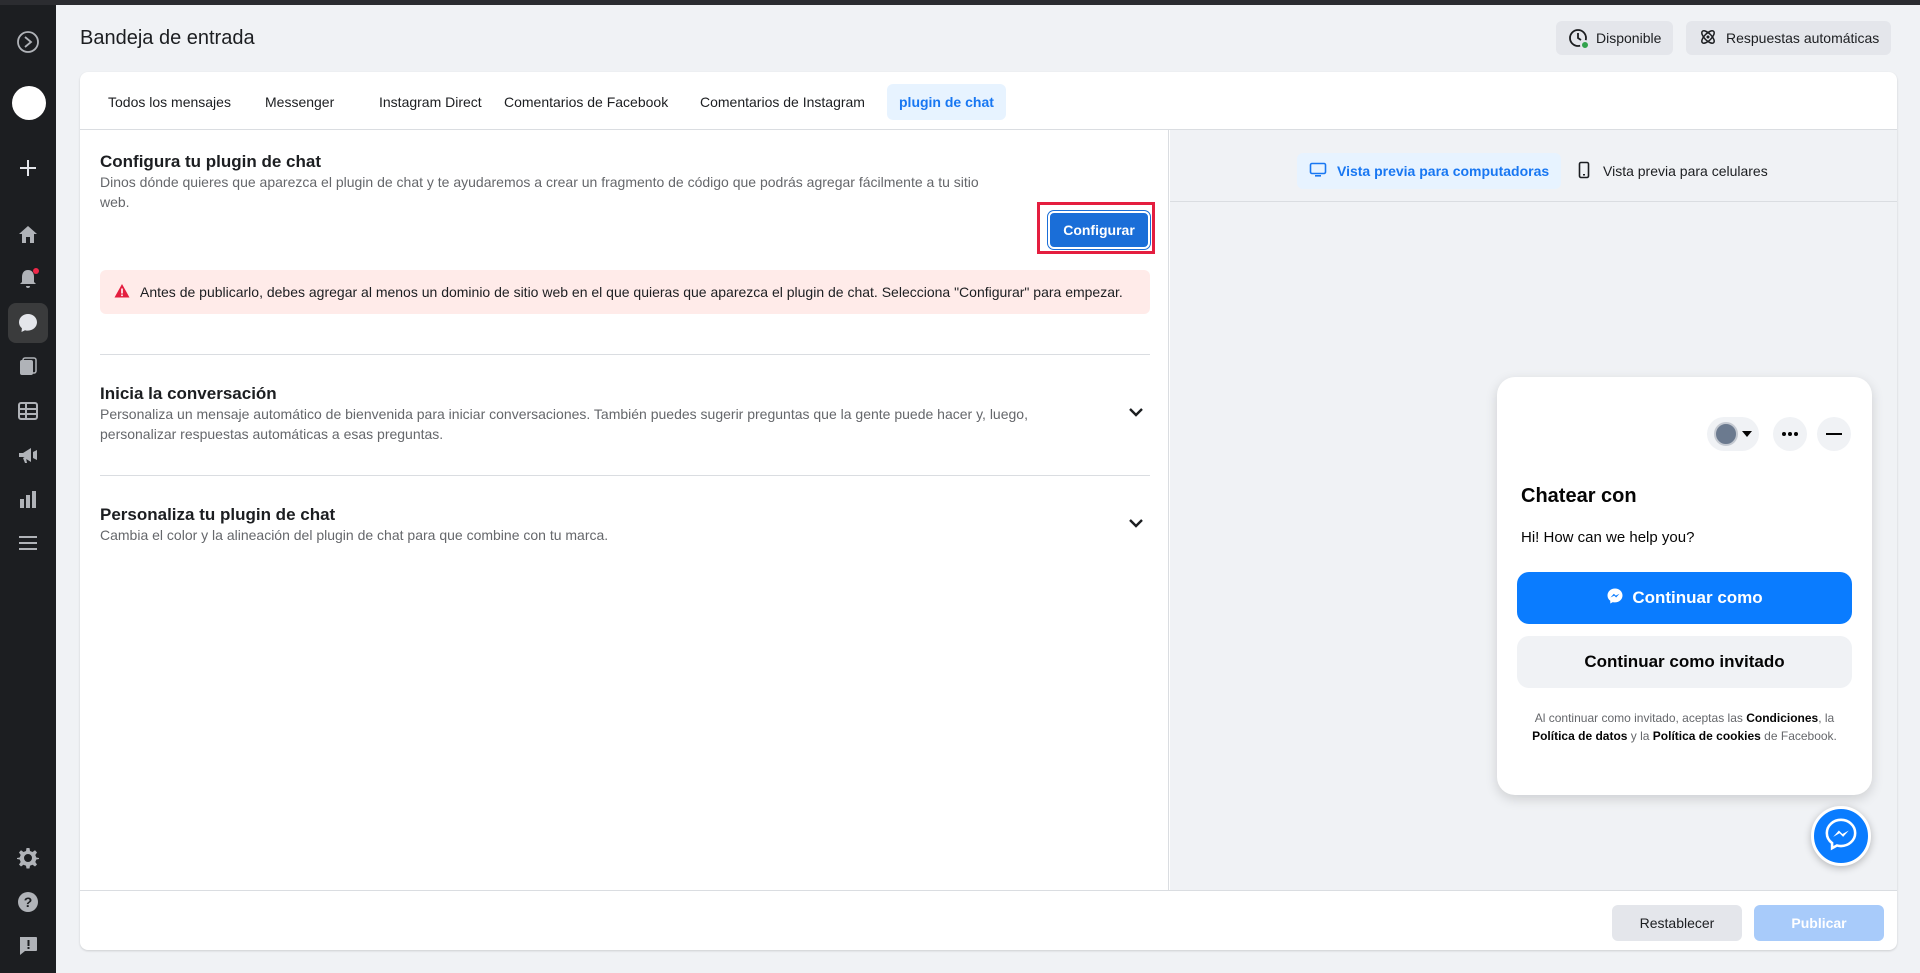 The height and width of the screenshot is (973, 1920). I want to click on legal-text: , la, so click(1826, 718).